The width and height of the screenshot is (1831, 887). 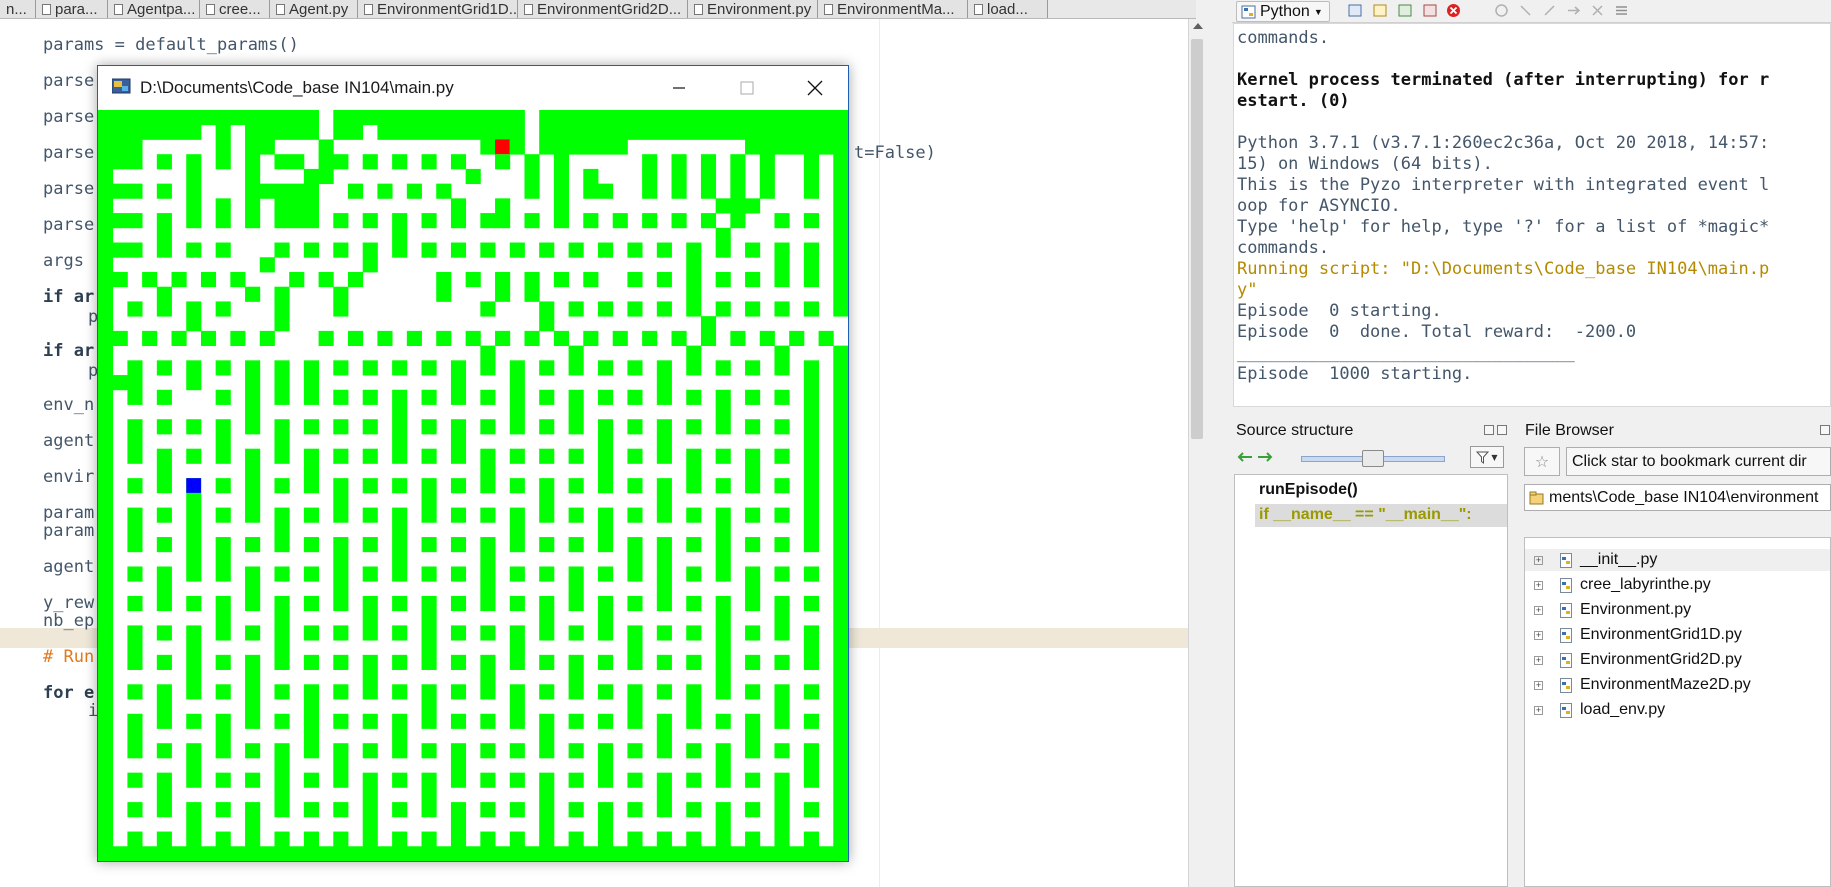 I want to click on structure-item: if __name__ == "__main__":, so click(x=1365, y=515).